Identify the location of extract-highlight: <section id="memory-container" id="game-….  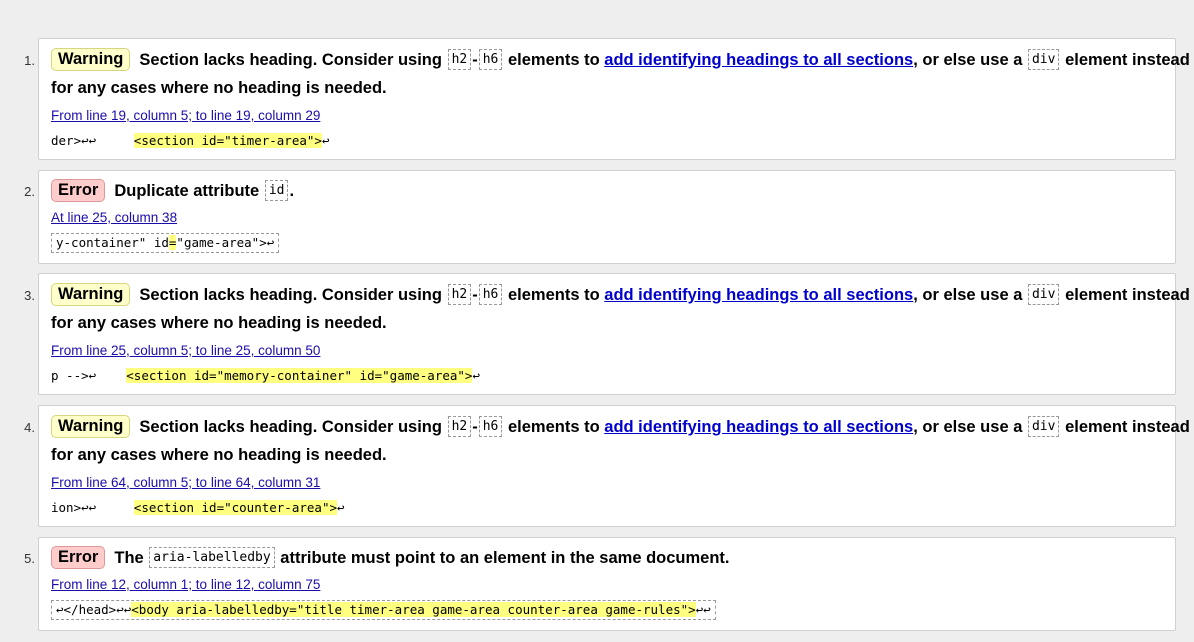
(299, 375).